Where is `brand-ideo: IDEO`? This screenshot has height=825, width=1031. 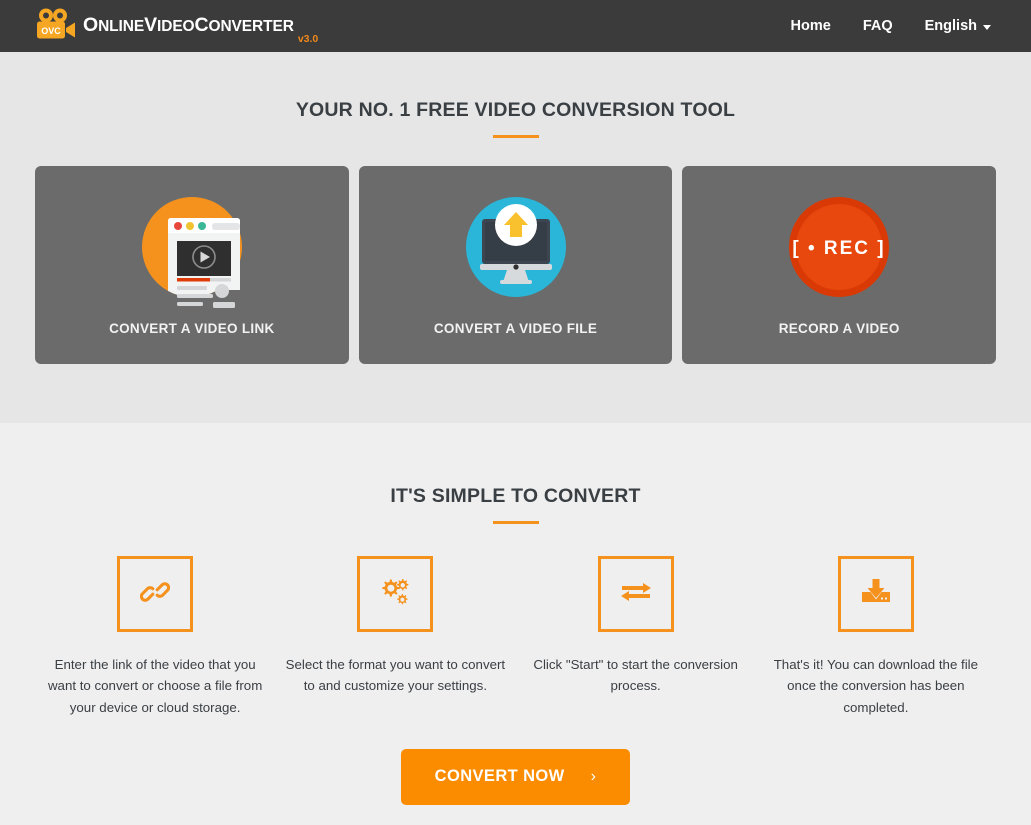
brand-ideo: IDEO is located at coordinates (176, 27).